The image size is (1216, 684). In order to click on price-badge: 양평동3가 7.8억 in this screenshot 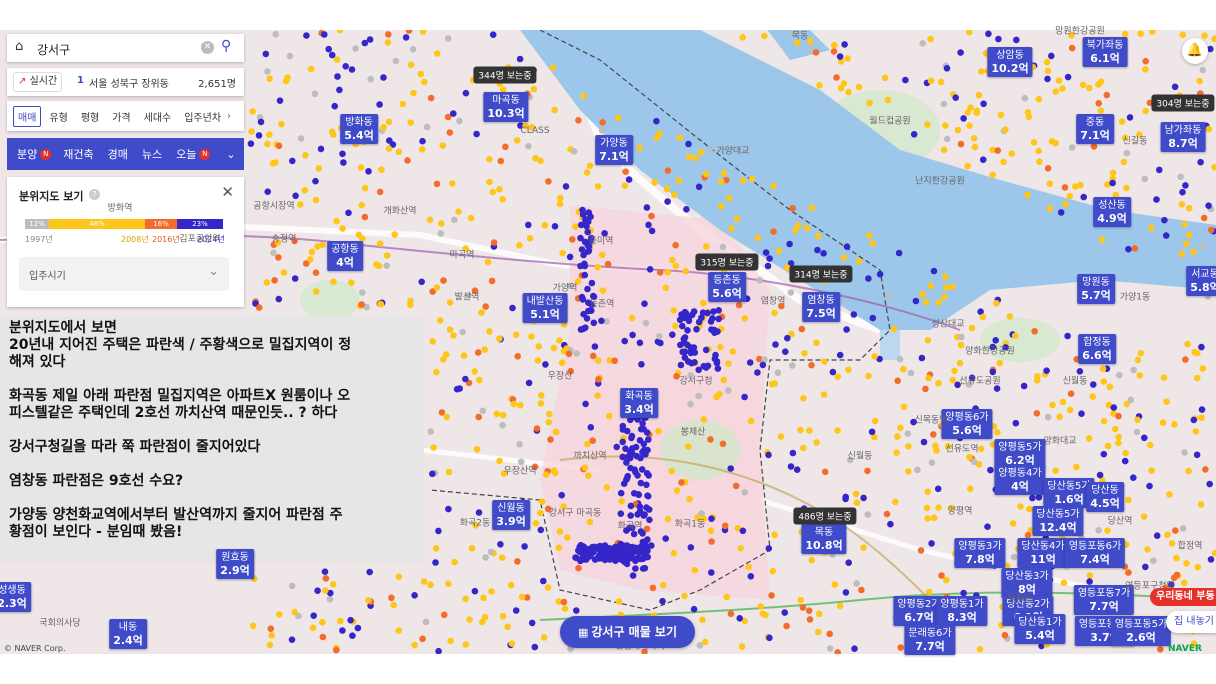, I will do `click(980, 553)`.